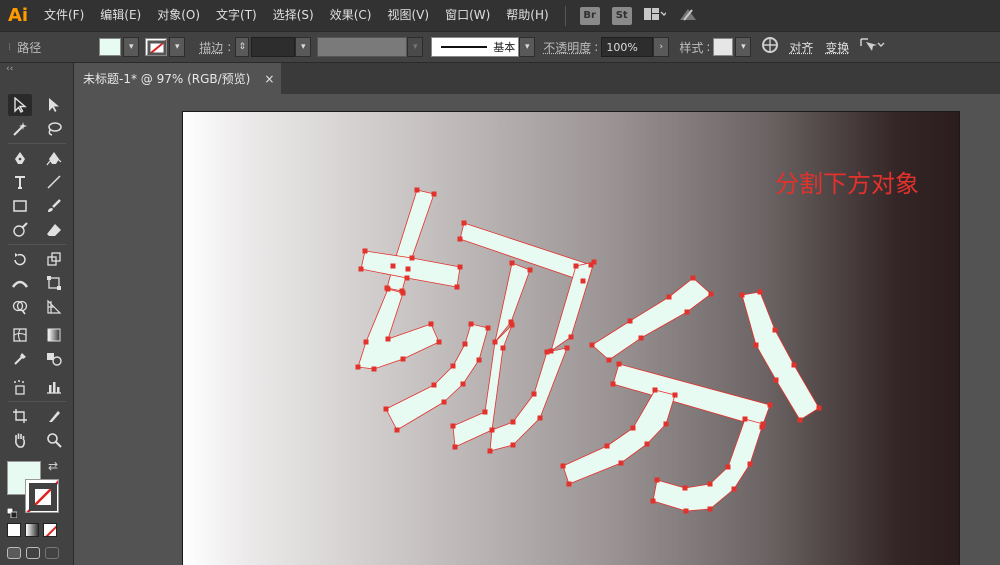  What do you see at coordinates (837, 47) in the screenshot?
I see `transform-button: 变换` at bounding box center [837, 47].